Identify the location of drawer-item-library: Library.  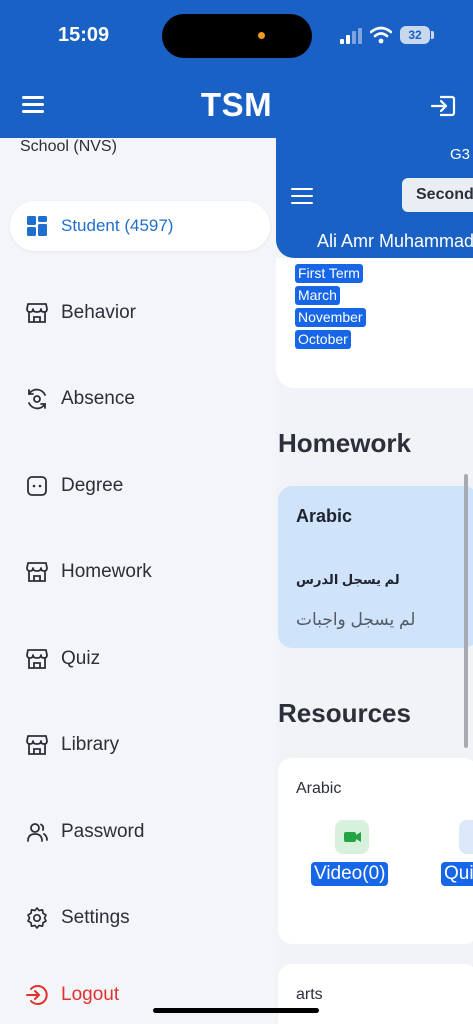
(140, 745).